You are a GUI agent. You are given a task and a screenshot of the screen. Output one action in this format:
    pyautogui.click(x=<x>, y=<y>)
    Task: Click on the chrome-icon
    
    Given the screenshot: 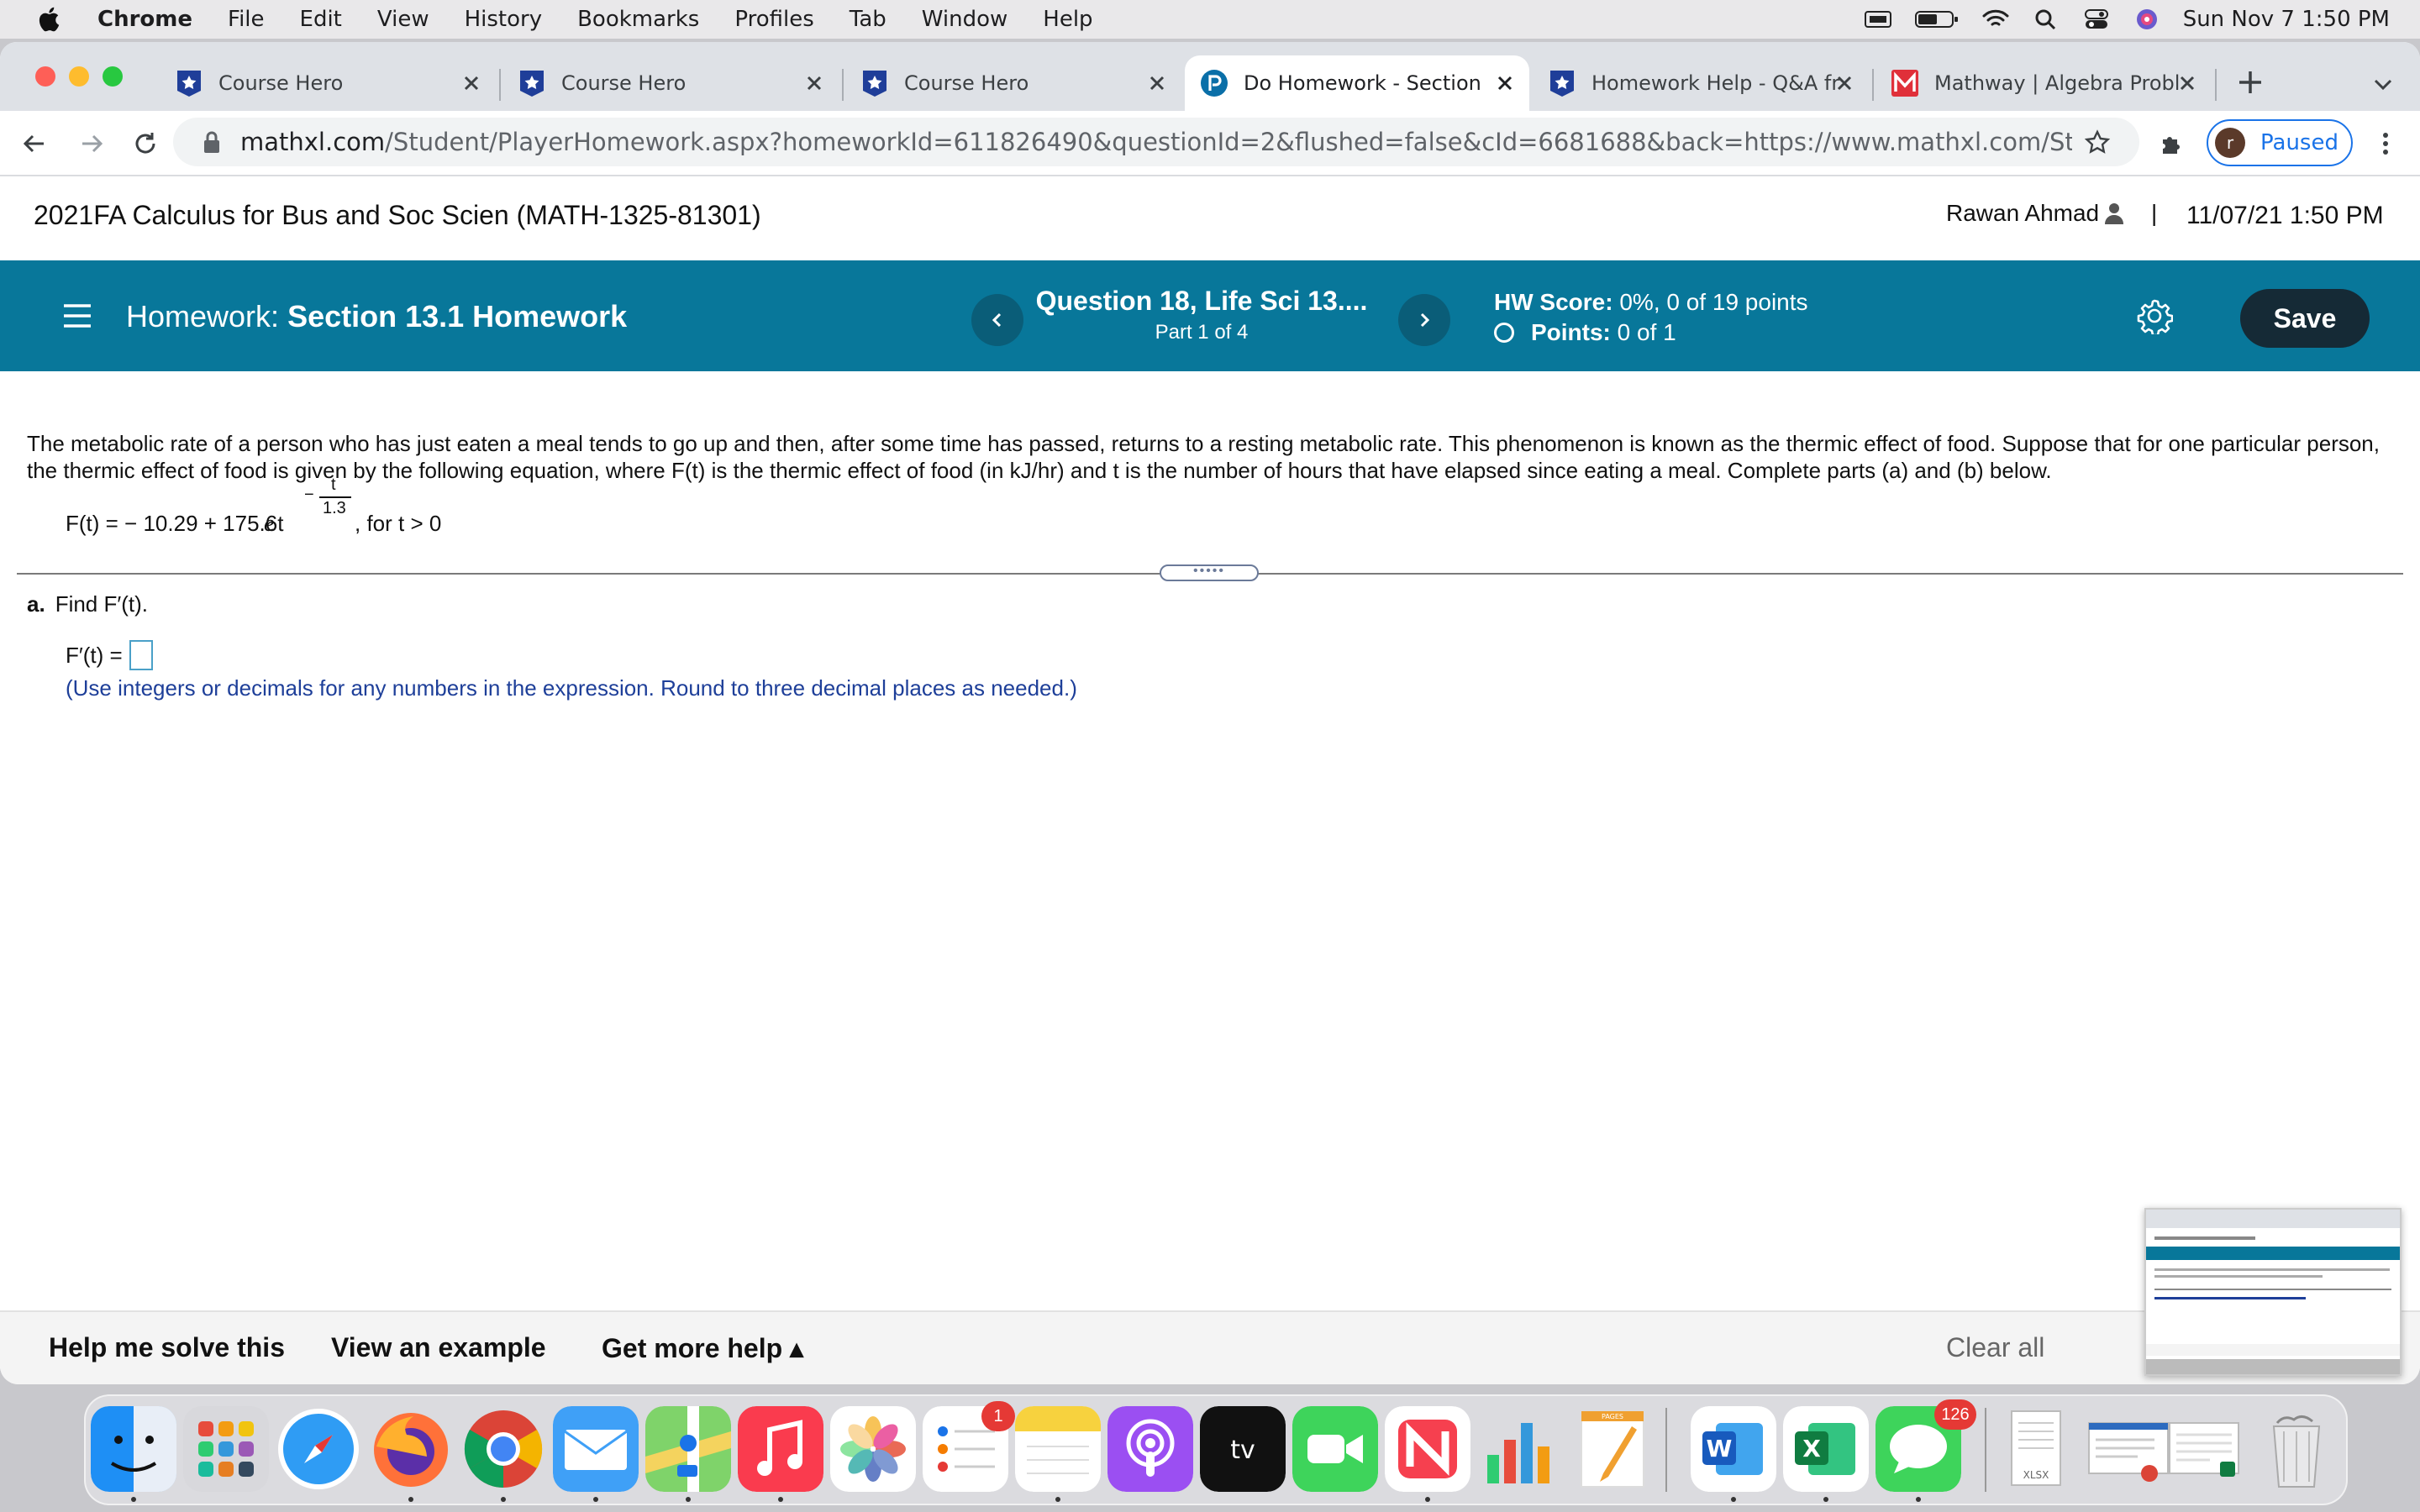 What is the action you would take?
    pyautogui.click(x=503, y=1449)
    